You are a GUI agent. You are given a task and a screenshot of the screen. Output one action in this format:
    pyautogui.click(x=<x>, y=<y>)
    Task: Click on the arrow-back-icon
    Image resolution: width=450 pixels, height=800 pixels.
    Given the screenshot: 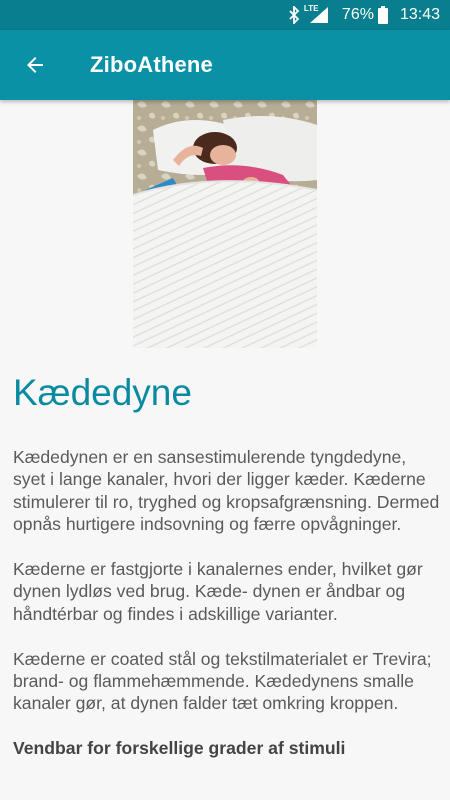 What is the action you would take?
    pyautogui.click(x=35, y=65)
    